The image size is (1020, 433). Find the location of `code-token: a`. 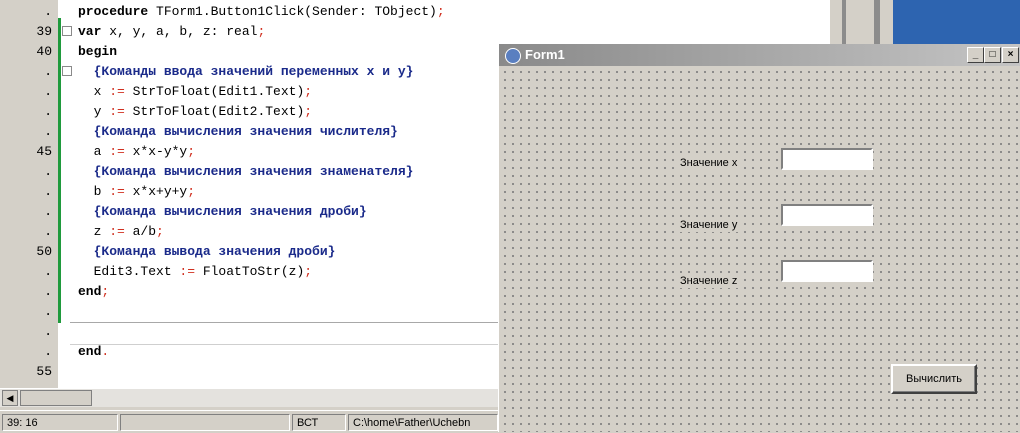

code-token: a is located at coordinates (94, 151).